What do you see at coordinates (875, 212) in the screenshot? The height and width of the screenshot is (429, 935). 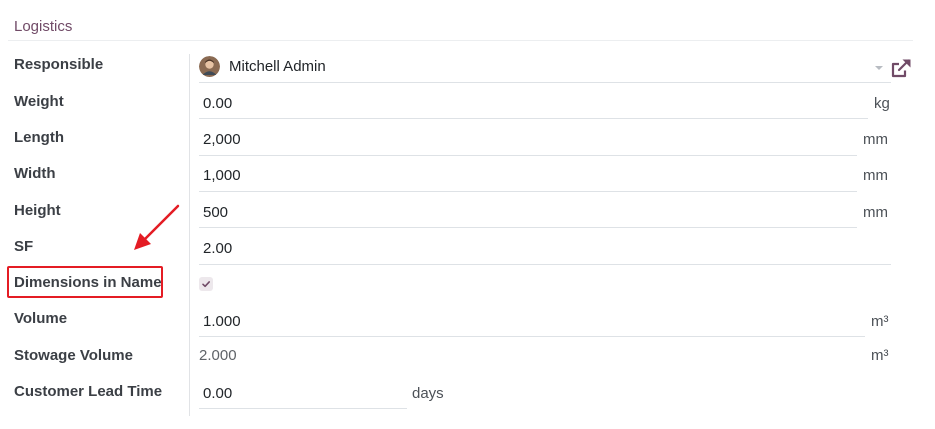 I see `height-unit: mm` at bounding box center [875, 212].